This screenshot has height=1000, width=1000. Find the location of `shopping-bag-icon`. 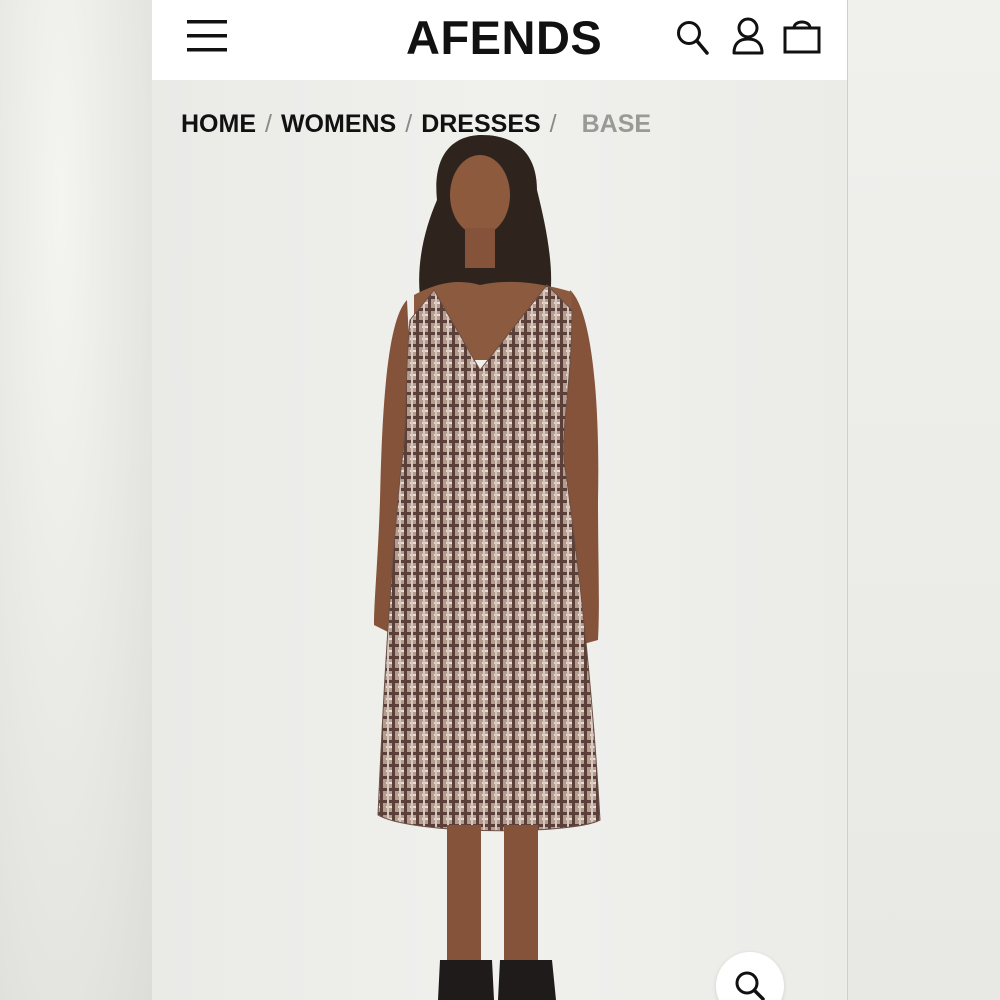

shopping-bag-icon is located at coordinates (802, 36).